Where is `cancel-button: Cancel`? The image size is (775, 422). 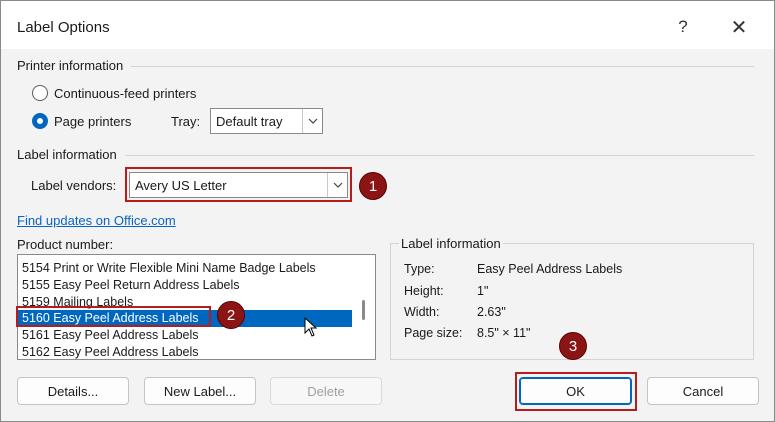
cancel-button: Cancel is located at coordinates (703, 391).